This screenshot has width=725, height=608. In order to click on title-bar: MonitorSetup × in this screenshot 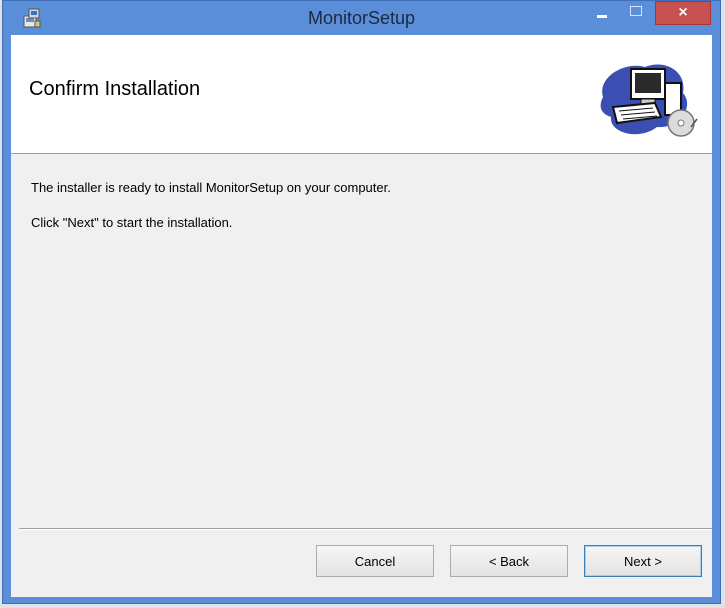, I will do `click(361, 18)`.